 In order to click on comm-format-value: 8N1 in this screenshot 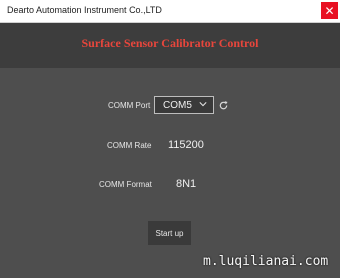, I will do `click(186, 184)`.